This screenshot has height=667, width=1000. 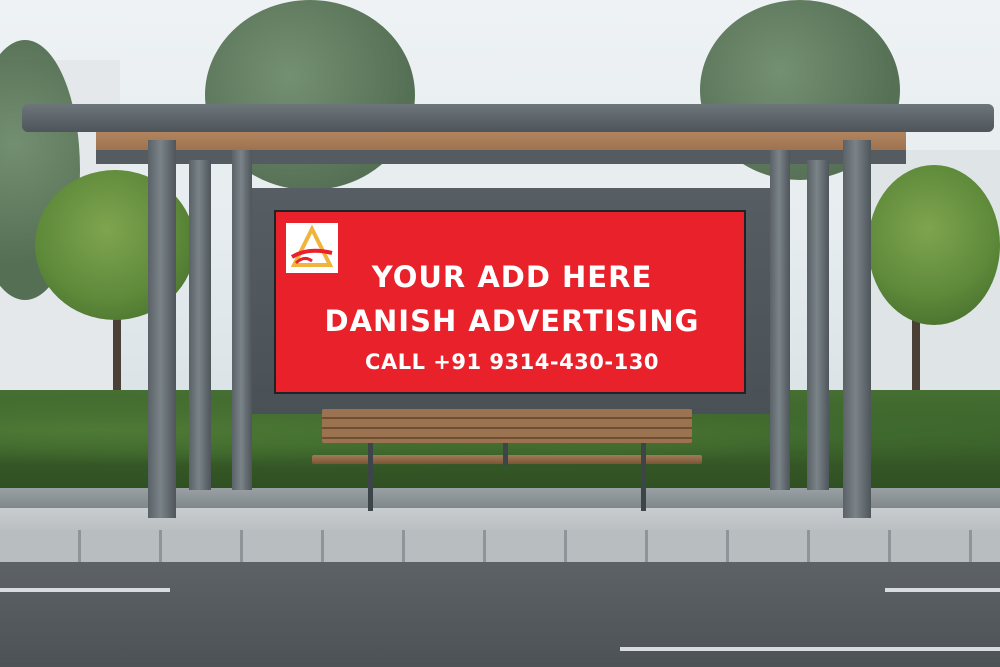 What do you see at coordinates (512, 321) in the screenshot?
I see `ad-company-name: DANISH ADVERTISING` at bounding box center [512, 321].